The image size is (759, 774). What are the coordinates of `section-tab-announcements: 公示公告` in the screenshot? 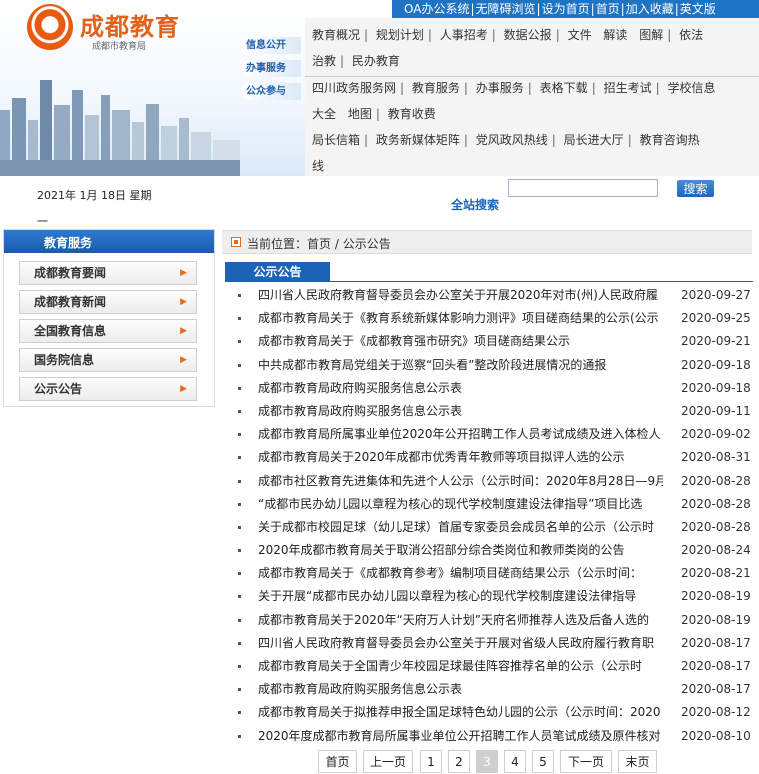 It's located at (277, 272).